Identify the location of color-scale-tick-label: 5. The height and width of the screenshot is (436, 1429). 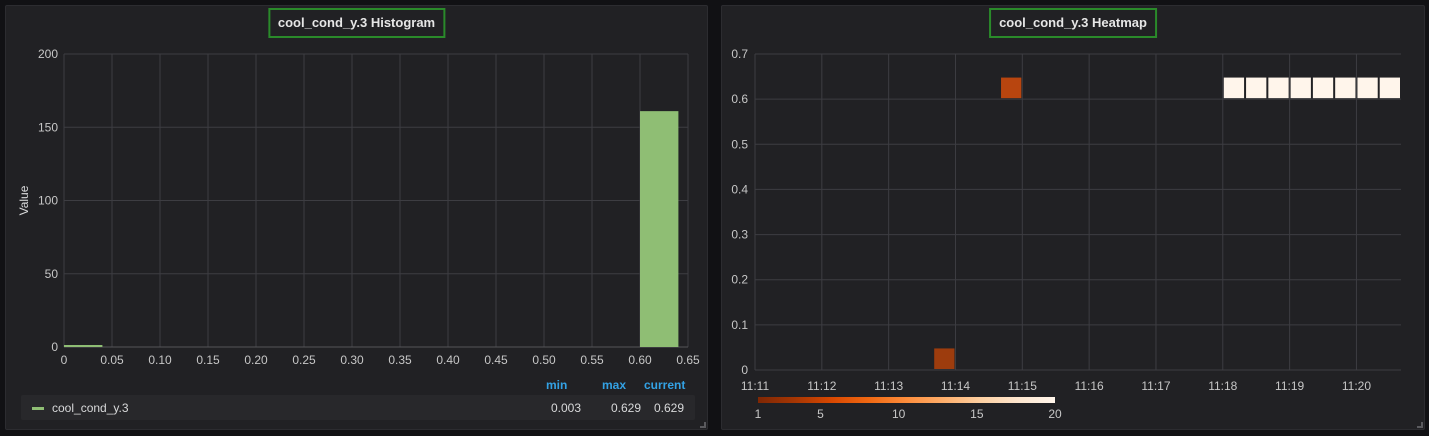
(820, 414).